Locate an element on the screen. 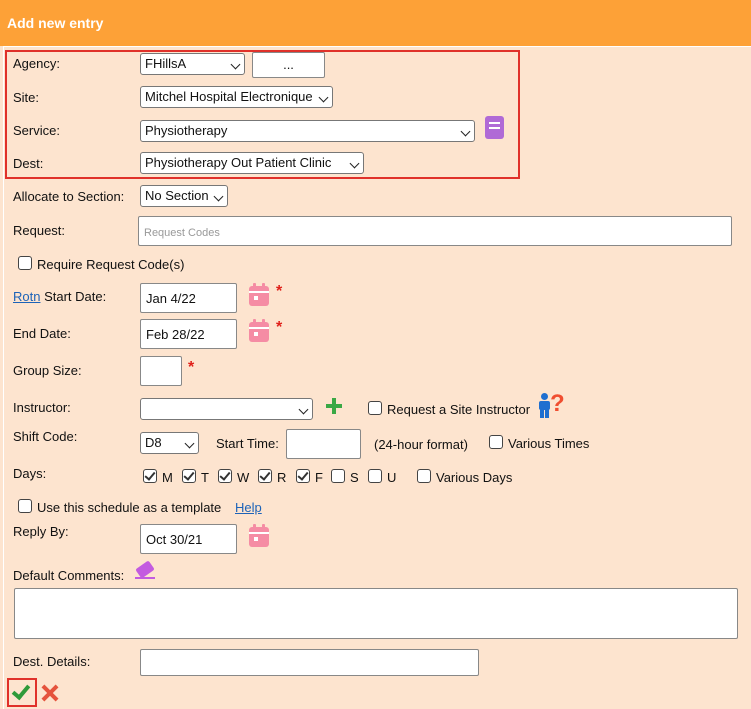  start-time-label: Start Time: is located at coordinates (247, 443).